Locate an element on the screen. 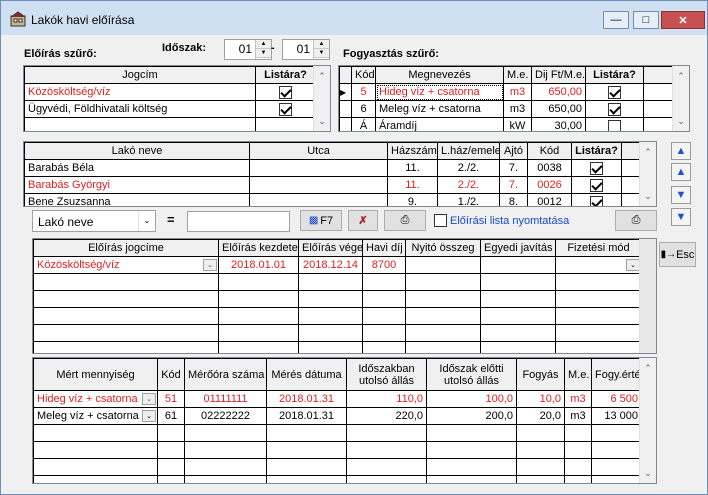 The height and width of the screenshot is (495, 708). fizetesi-mod-cell: ⌄ is located at coordinates (598, 265).